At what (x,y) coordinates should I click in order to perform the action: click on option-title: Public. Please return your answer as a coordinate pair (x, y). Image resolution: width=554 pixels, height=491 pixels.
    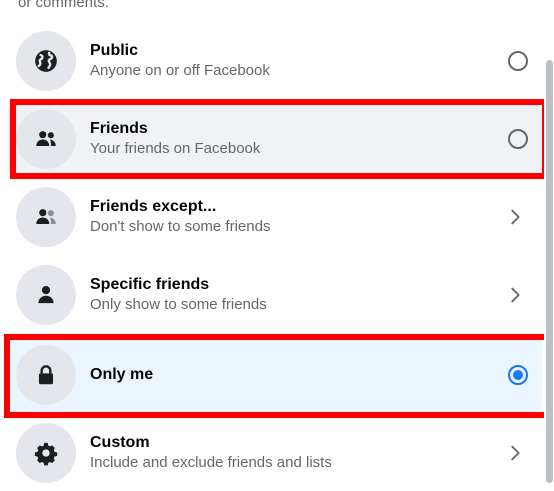
    Looking at the image, I should click on (114, 50).